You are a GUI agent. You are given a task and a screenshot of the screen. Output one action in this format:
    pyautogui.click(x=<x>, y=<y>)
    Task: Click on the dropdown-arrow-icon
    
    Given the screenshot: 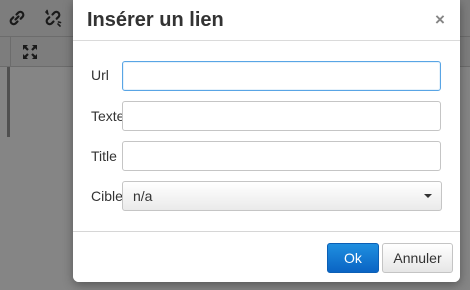 What is the action you would take?
    pyautogui.click(x=428, y=196)
    